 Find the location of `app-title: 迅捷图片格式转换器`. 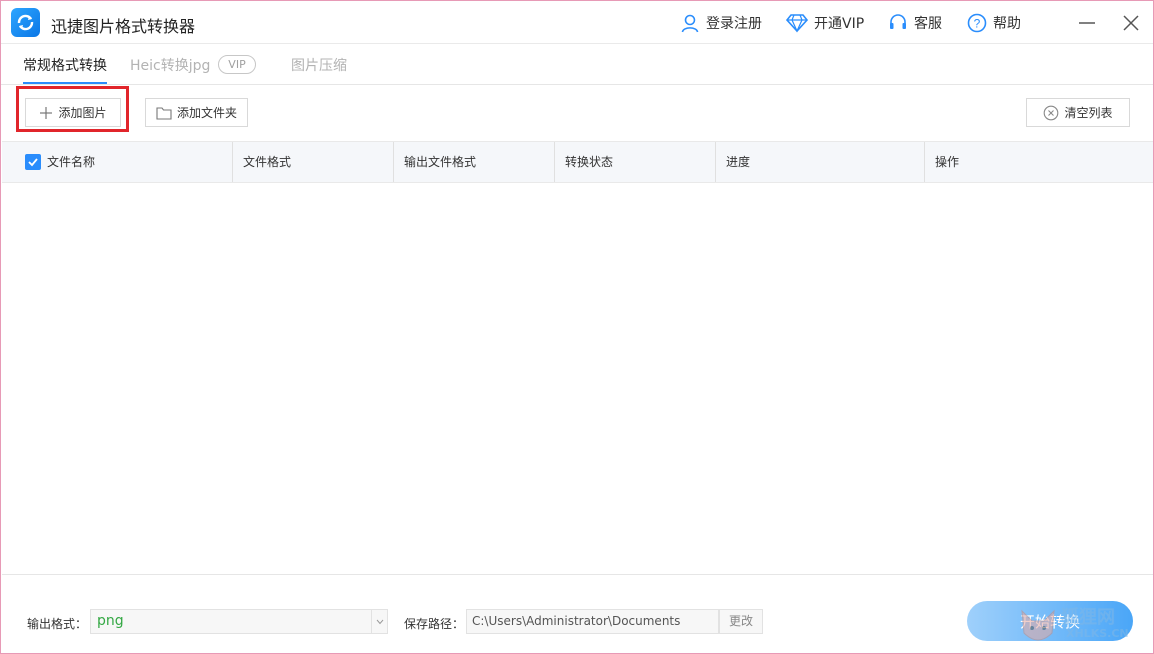

app-title: 迅捷图片格式转换器 is located at coordinates (123, 26).